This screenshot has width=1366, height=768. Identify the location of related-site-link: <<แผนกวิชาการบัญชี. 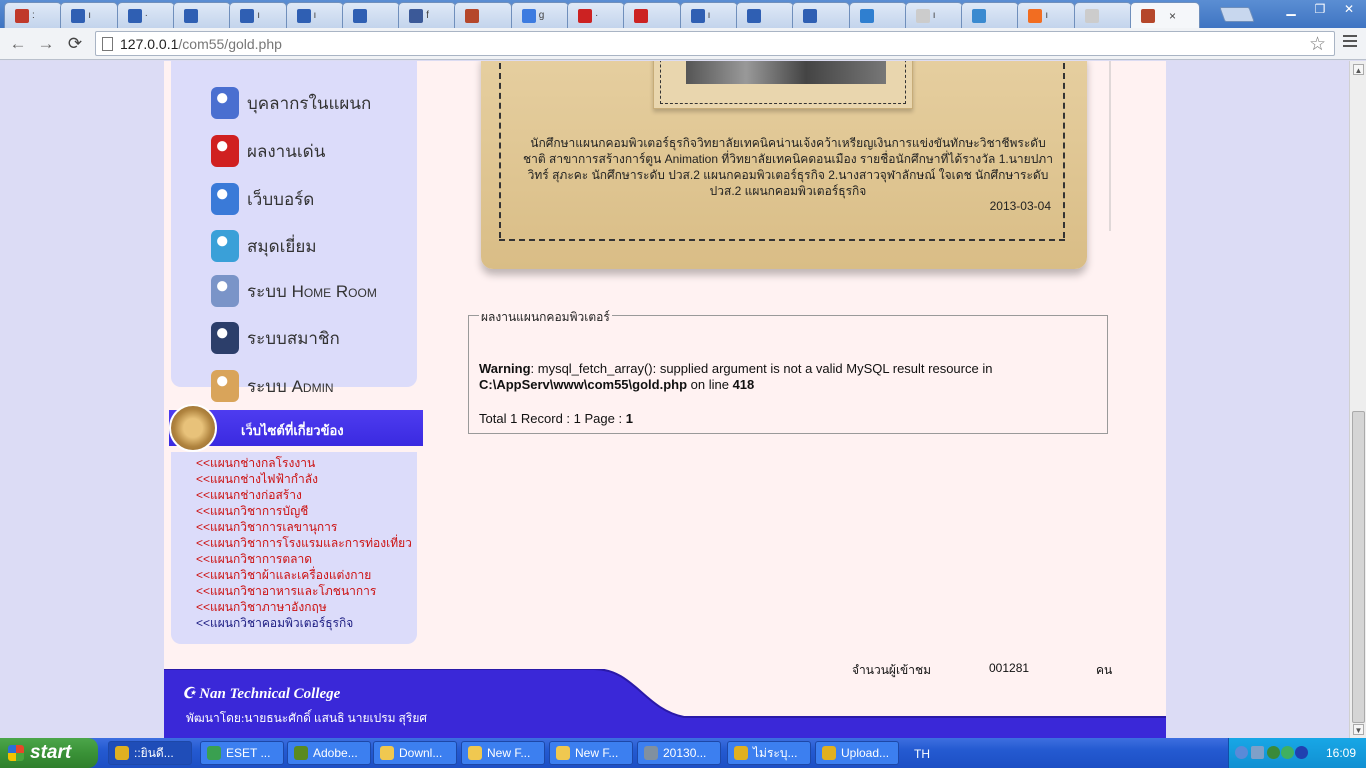
(306, 511).